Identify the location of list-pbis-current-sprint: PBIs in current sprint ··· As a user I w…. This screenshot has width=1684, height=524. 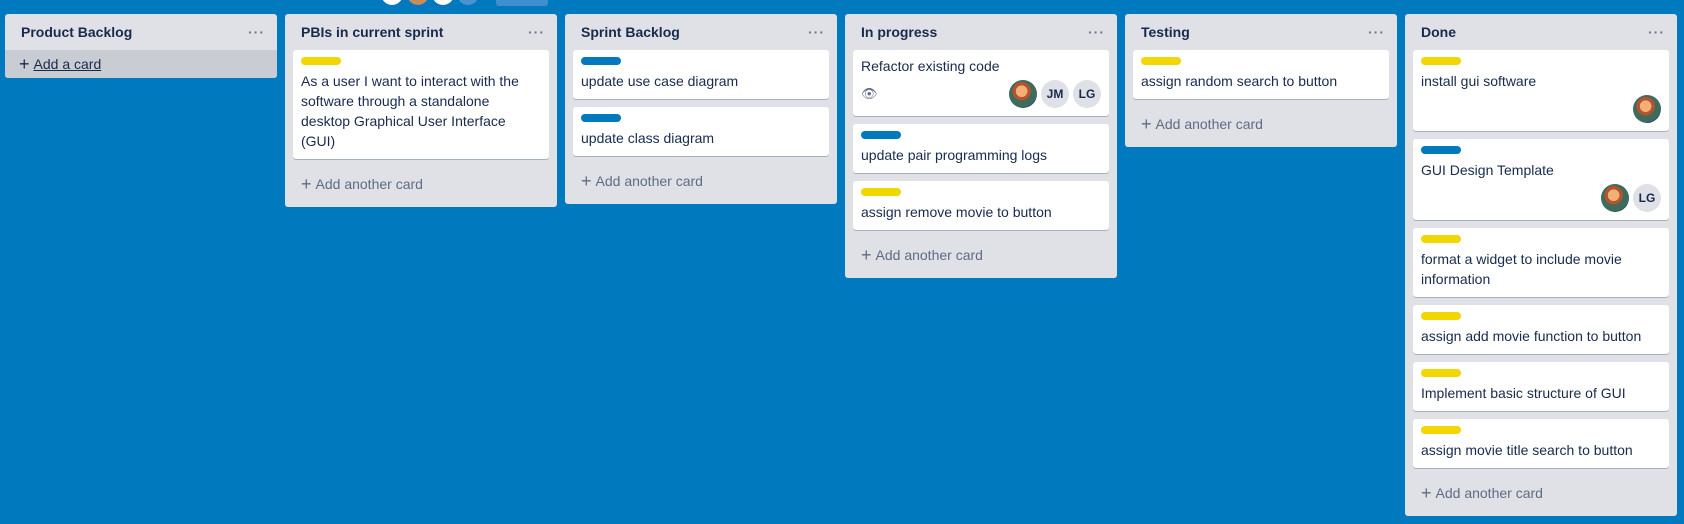
(421, 110).